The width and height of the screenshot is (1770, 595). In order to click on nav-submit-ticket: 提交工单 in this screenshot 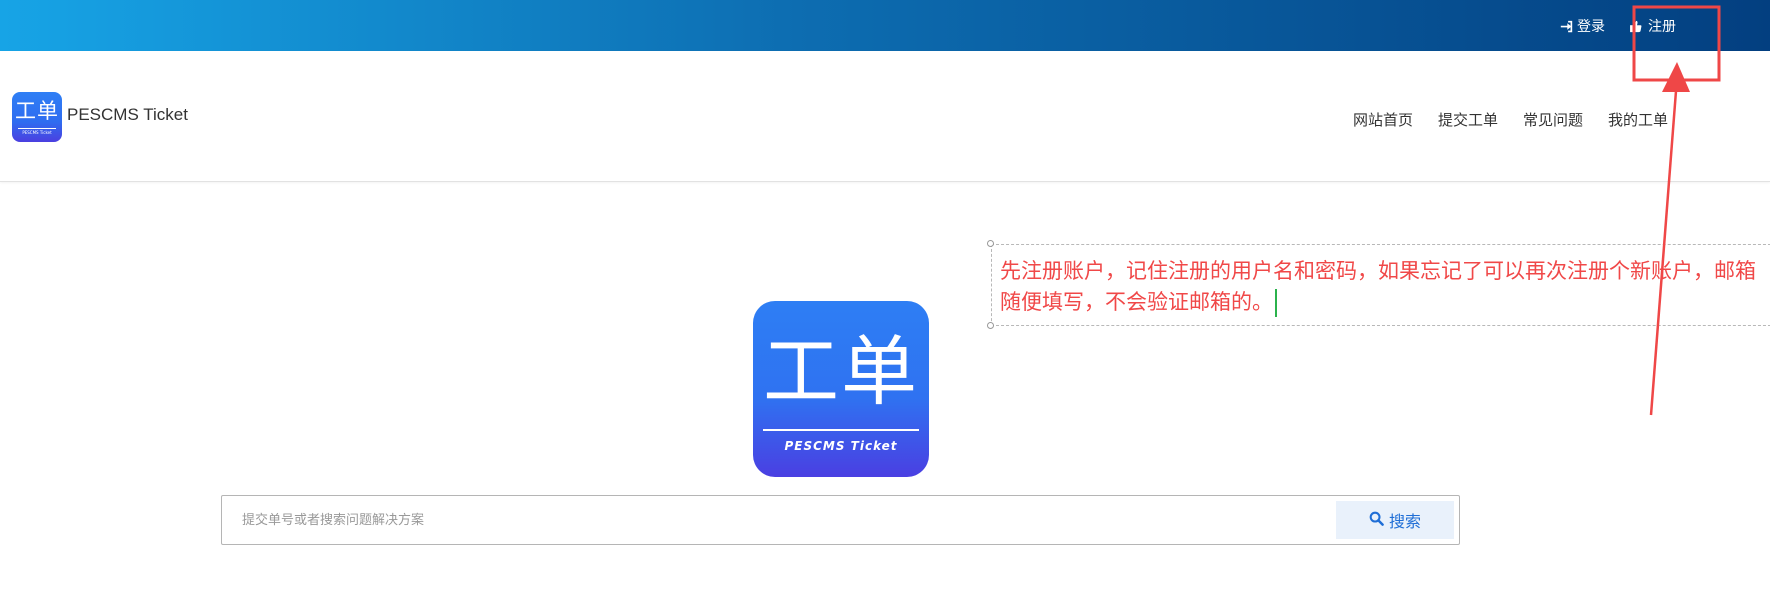, I will do `click(1468, 119)`.